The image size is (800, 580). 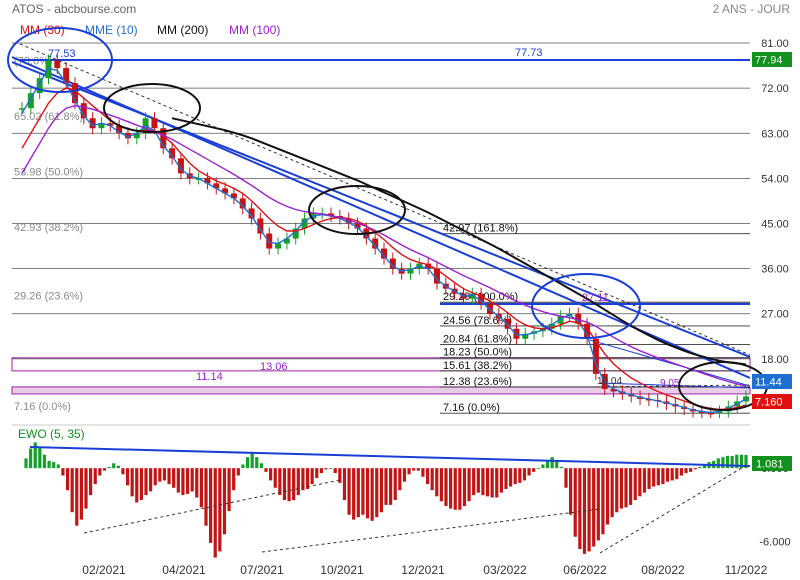 What do you see at coordinates (769, 403) in the screenshot?
I see `price-badge-label: 7.160` at bounding box center [769, 403].